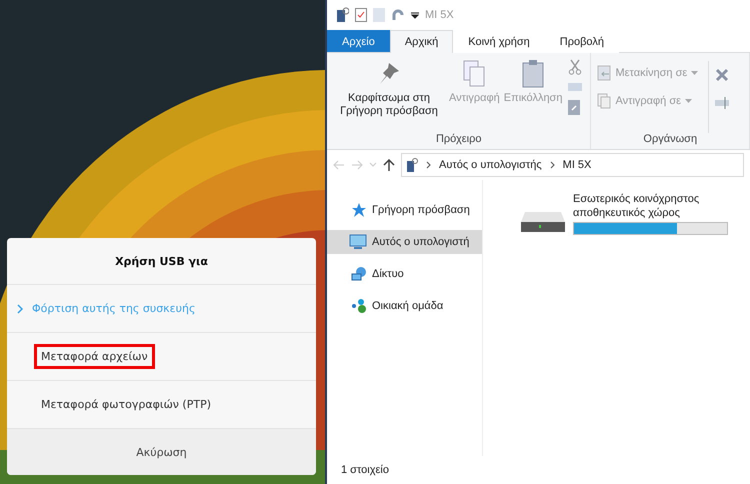  I want to click on drive-name: Εσωτερικός κοινόχρηστος αποθηκευτικός χώρος, so click(636, 206).